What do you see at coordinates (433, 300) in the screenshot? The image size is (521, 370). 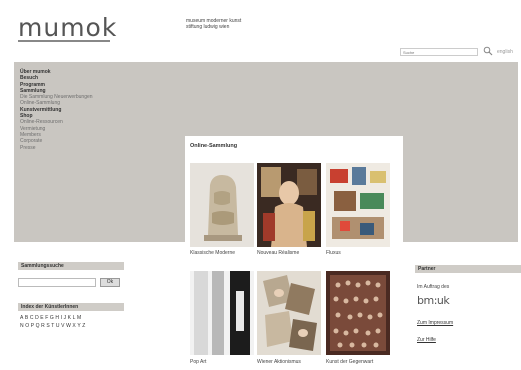 I see `bmuk-logo: bm:uk` at bounding box center [433, 300].